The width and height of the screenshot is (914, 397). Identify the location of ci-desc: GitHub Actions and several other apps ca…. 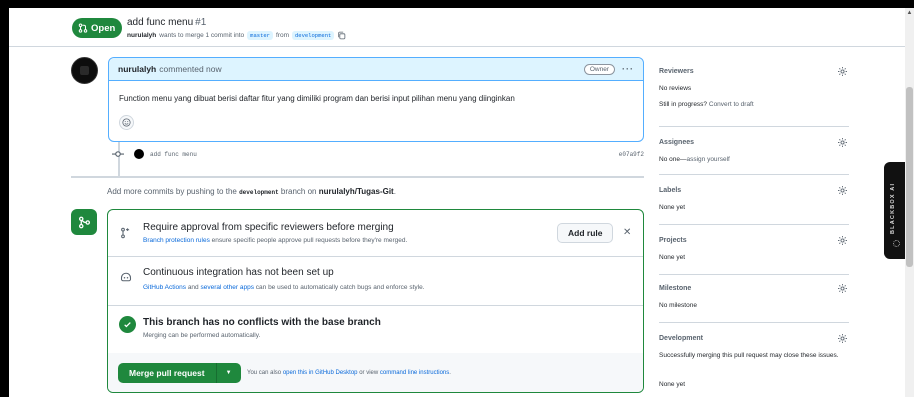
(284, 287).